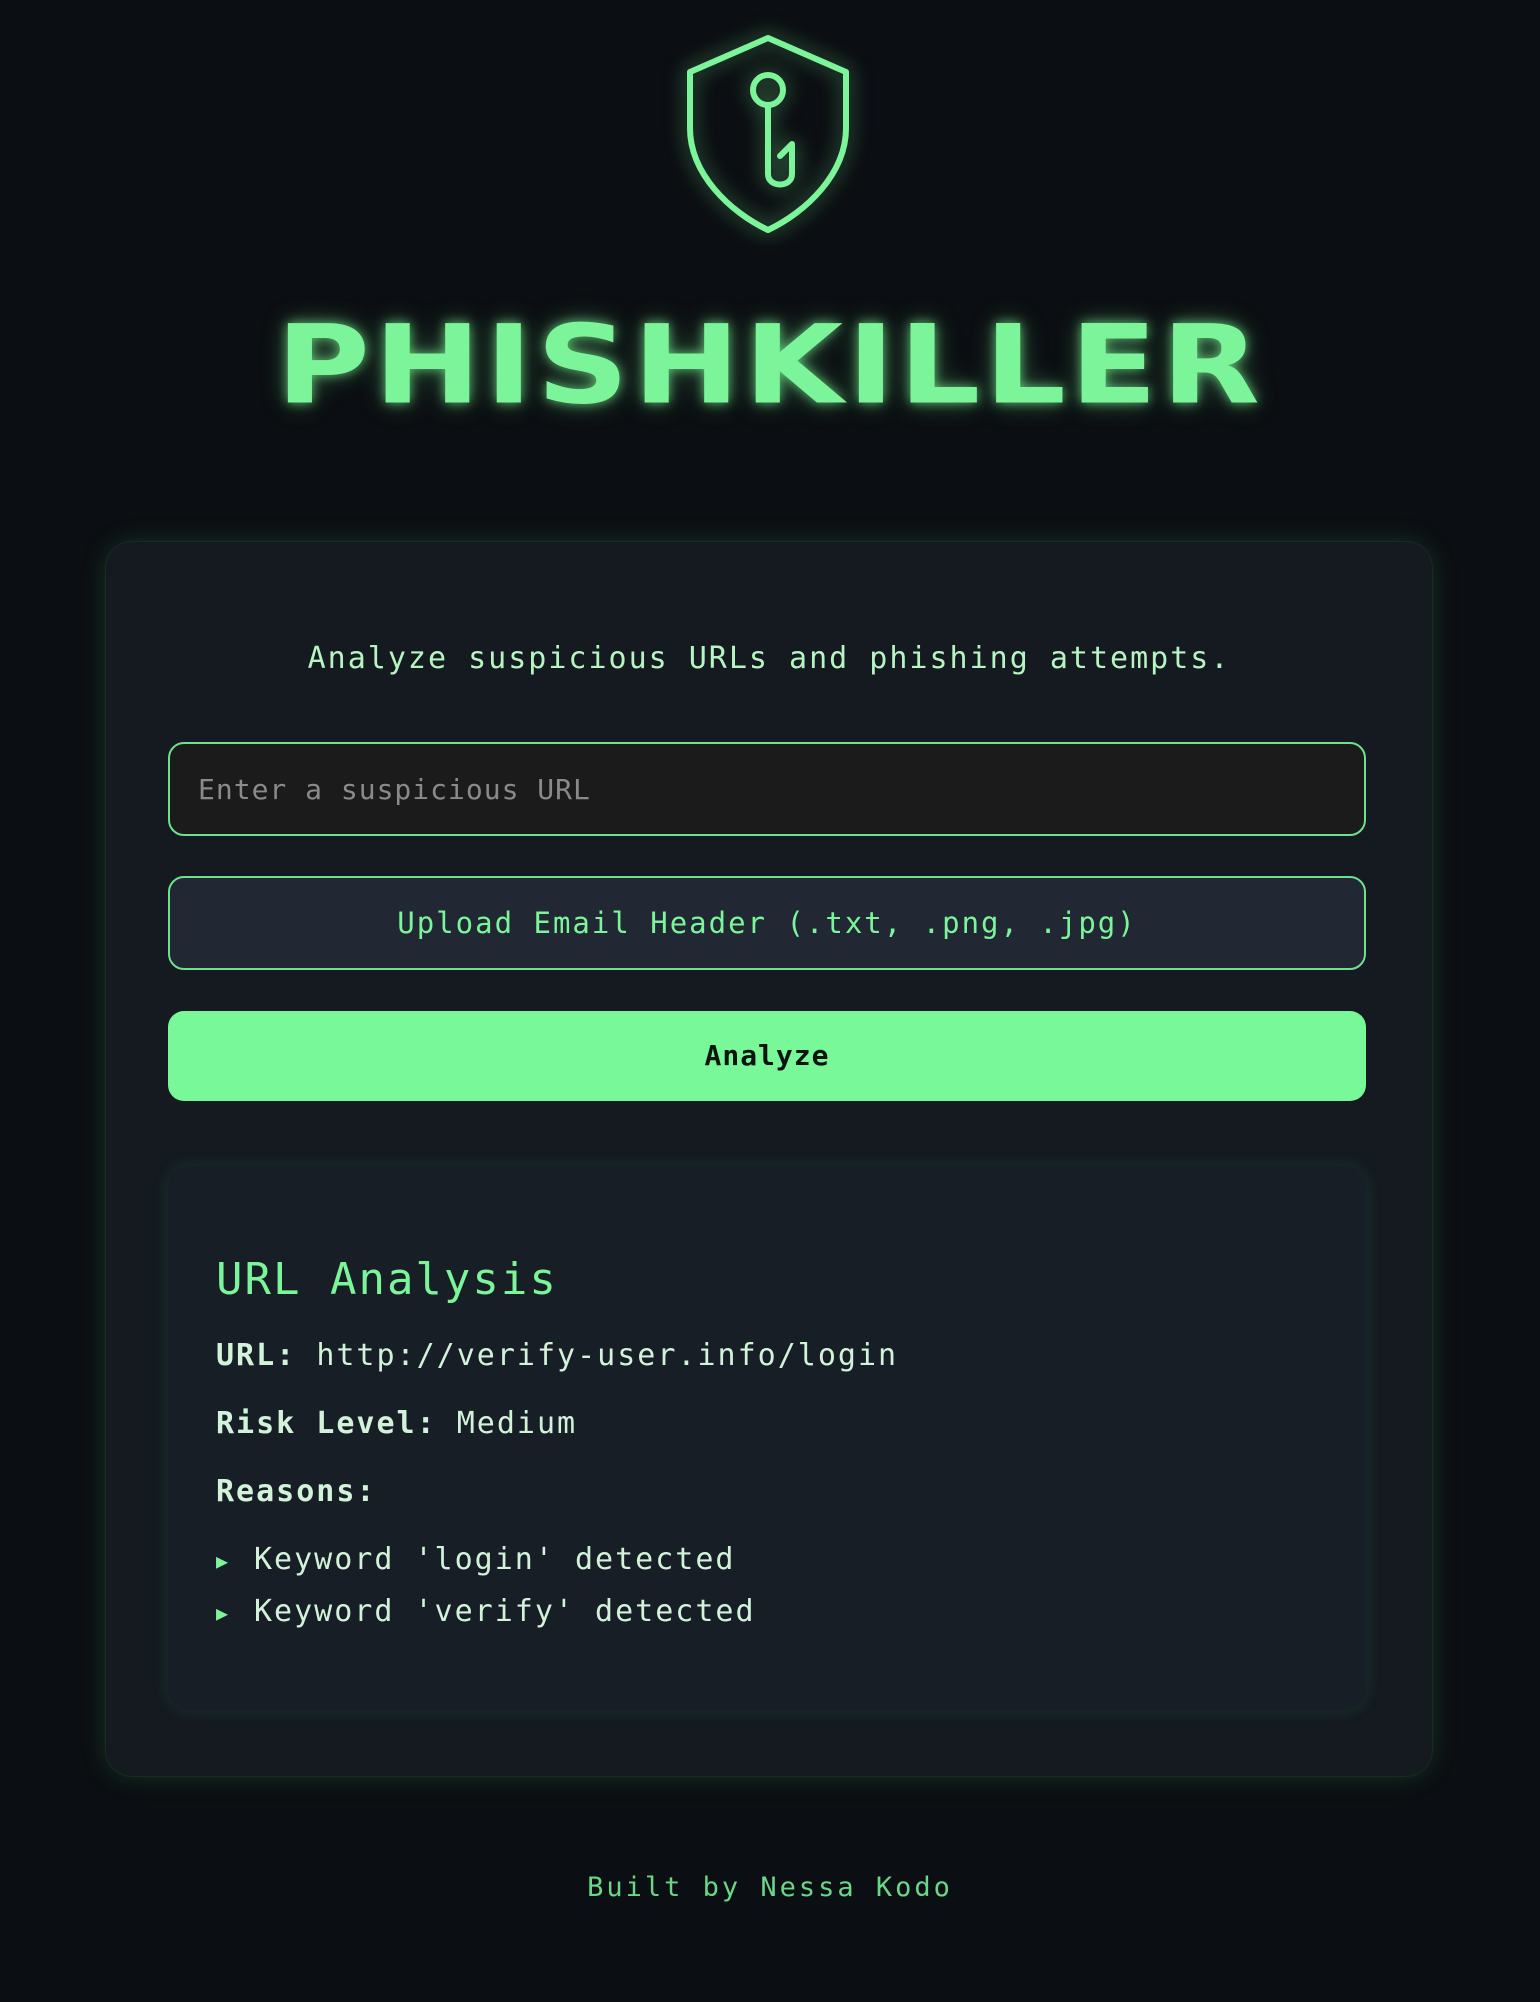  What do you see at coordinates (607, 1355) in the screenshot?
I see `url-value: http://verify-user.info/login` at bounding box center [607, 1355].